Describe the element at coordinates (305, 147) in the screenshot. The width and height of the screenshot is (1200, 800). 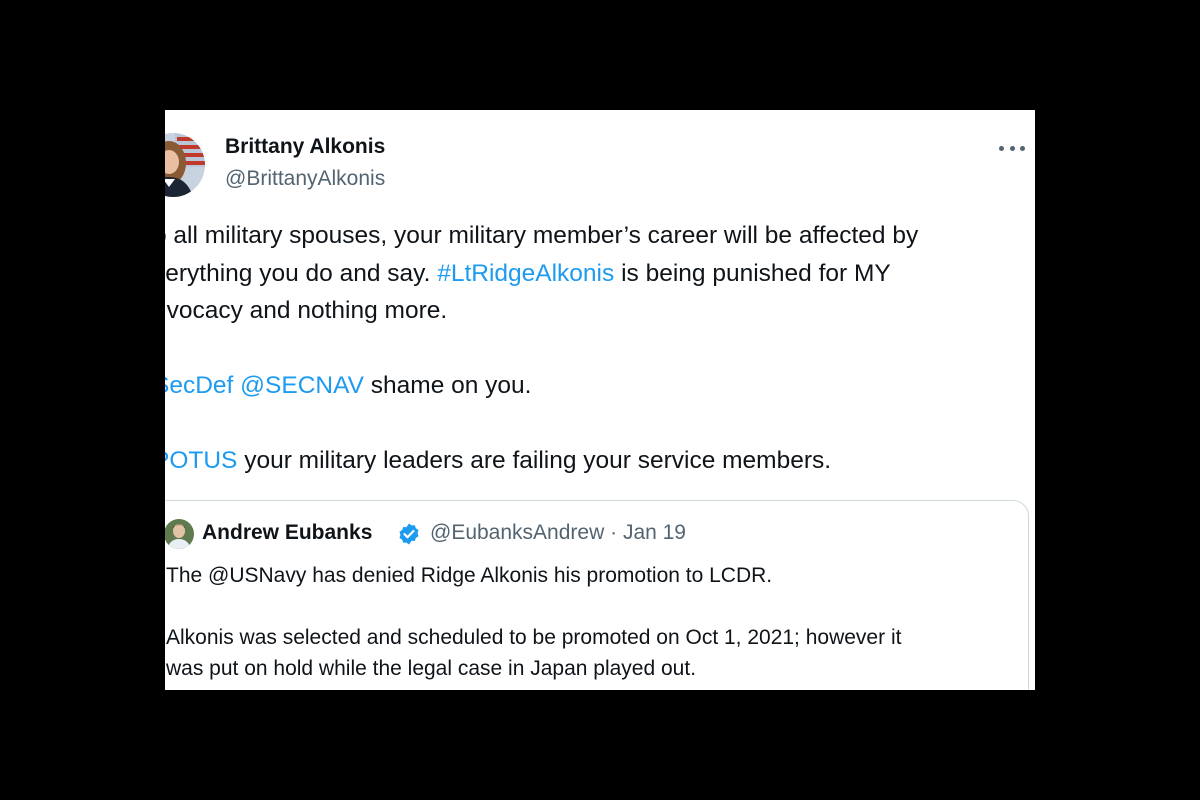
I see `author-name: Brittany Alkonis` at that location.